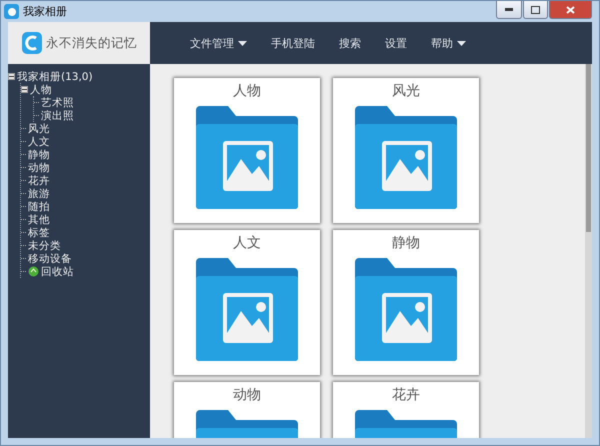  I want to click on album-title: 花卉, so click(406, 395).